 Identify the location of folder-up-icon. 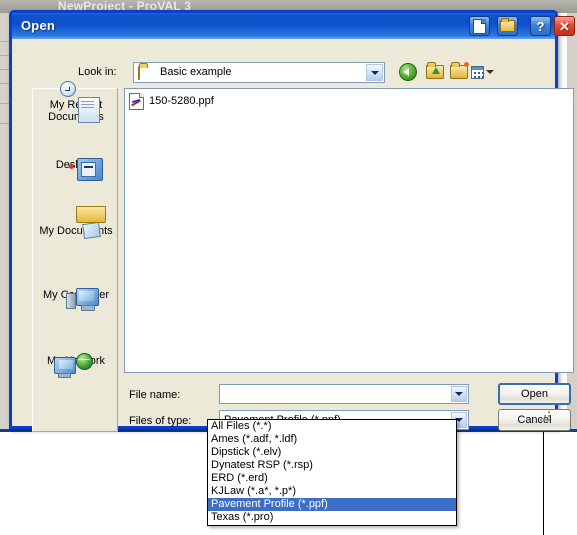
(434, 70).